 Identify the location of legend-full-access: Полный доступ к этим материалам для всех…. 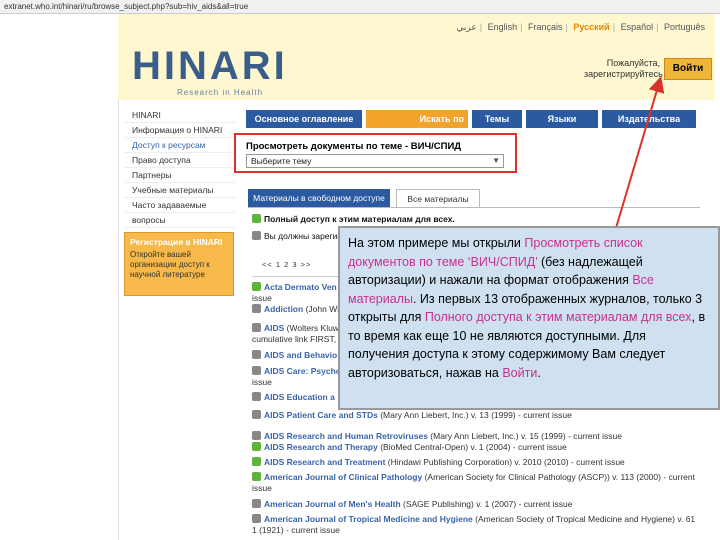
(353, 219).